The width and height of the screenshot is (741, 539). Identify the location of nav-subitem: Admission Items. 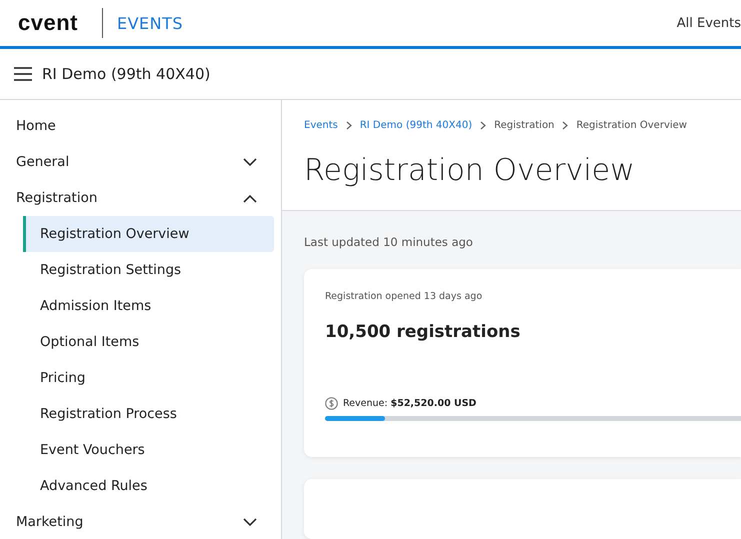
(148, 306).